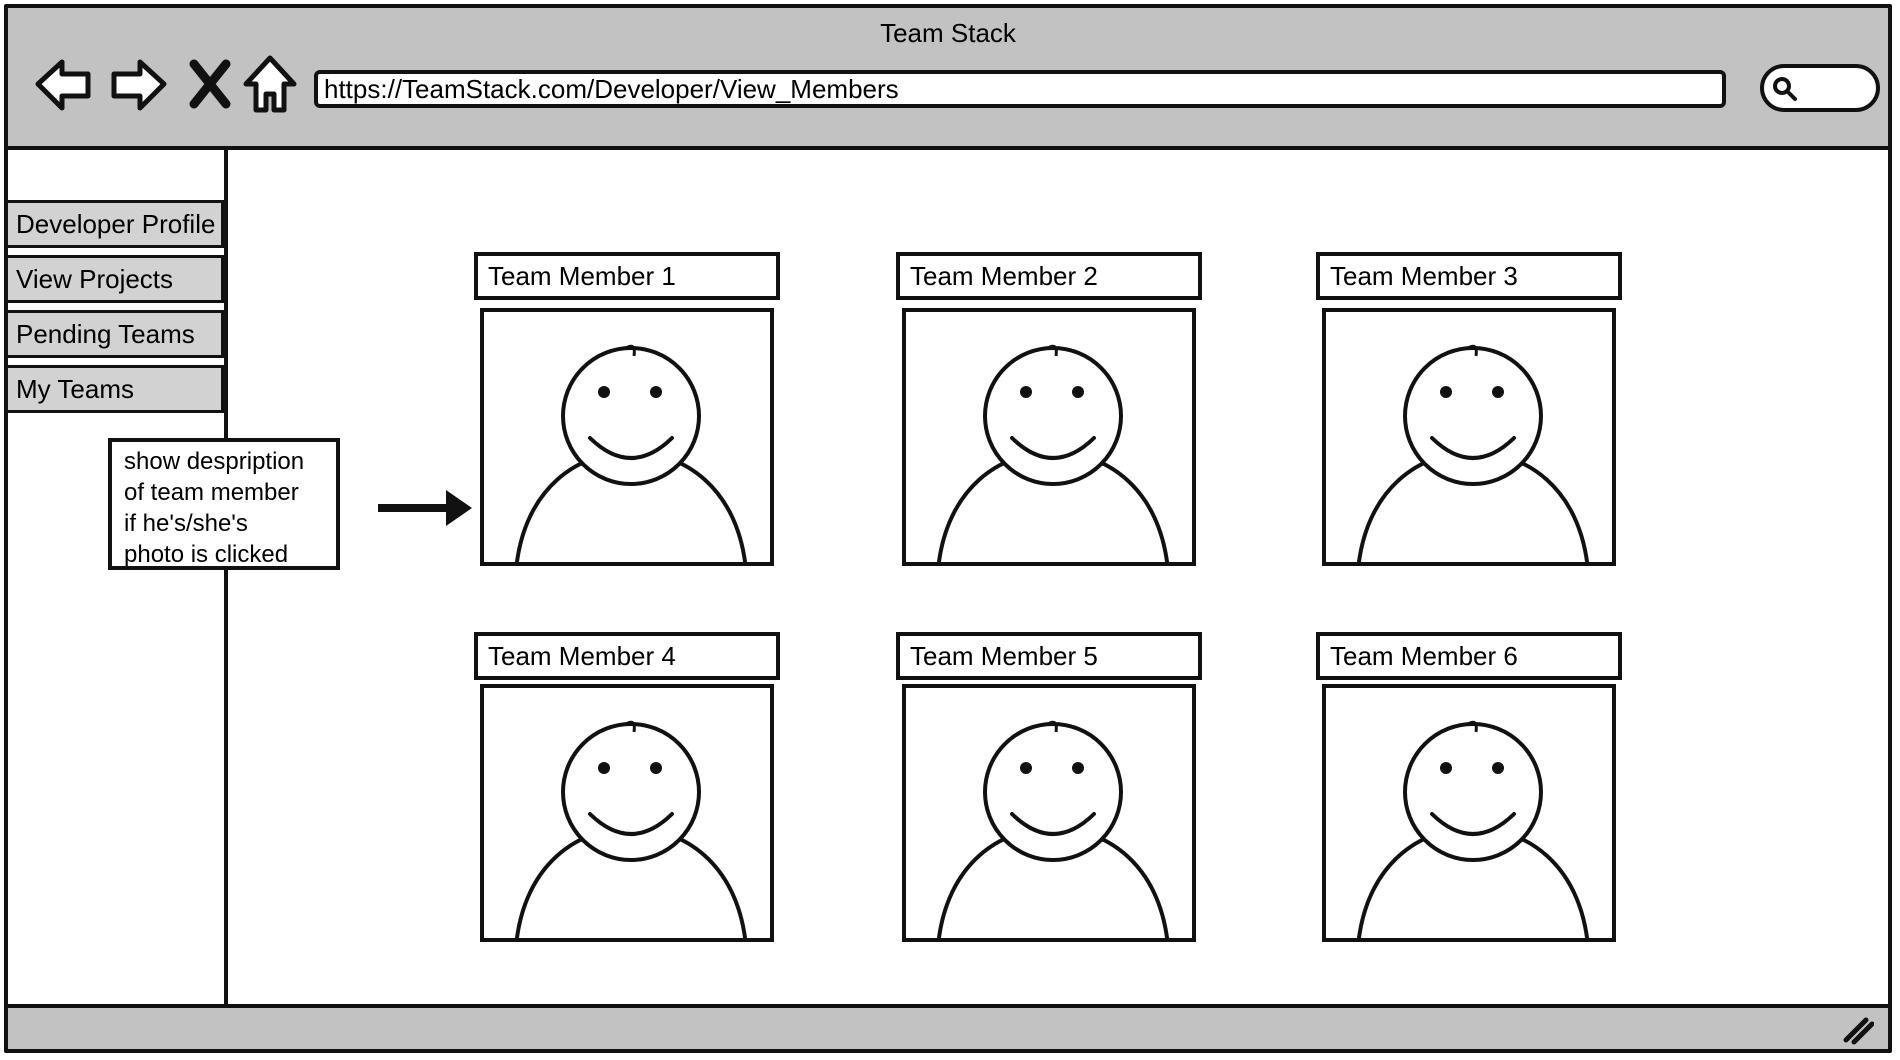 This screenshot has height=1060, width=1900. I want to click on member-name: Team Member 2, so click(1049, 276).